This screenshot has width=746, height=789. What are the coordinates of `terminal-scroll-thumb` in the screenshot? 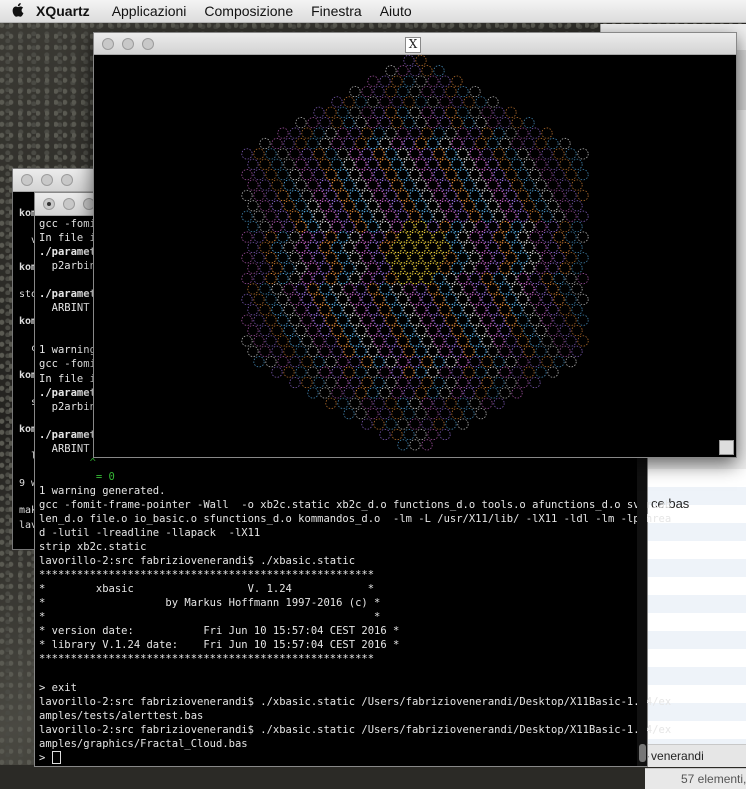 It's located at (642, 753).